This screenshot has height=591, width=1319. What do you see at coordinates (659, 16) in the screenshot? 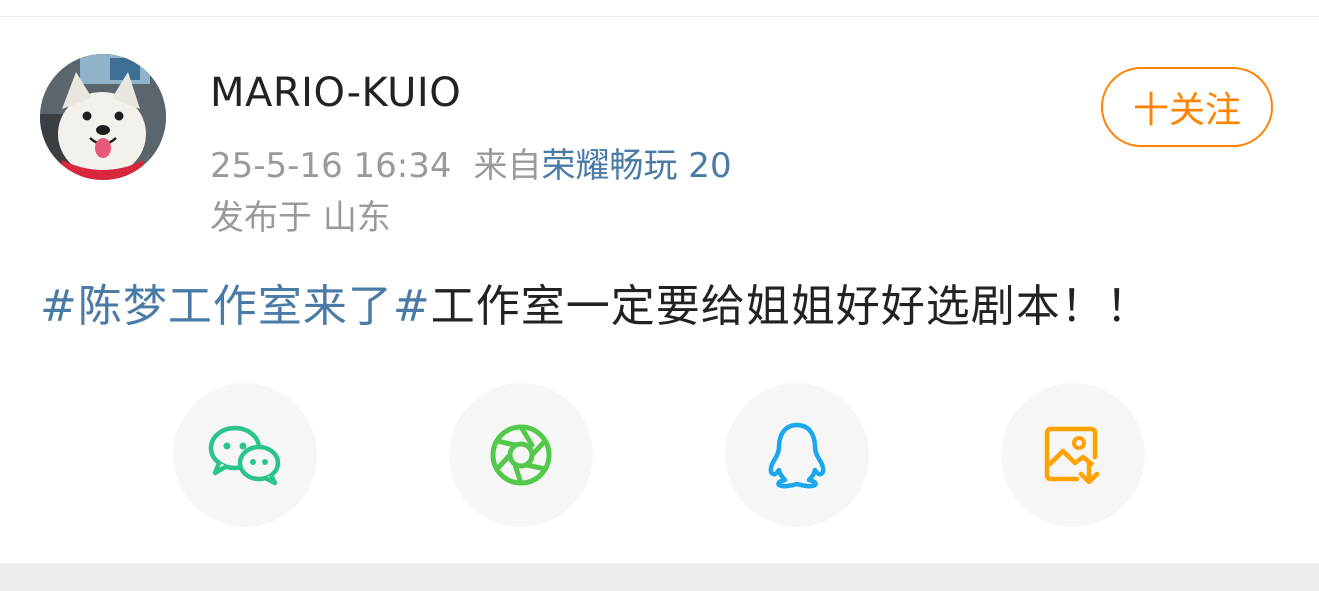
I see `divider` at bounding box center [659, 16].